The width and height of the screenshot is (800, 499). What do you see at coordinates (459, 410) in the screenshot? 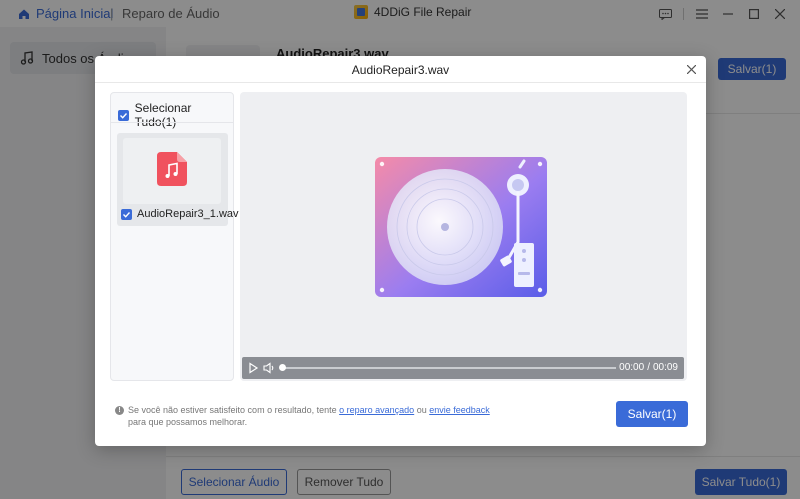
I see `send-feedback-link: envie feedback` at bounding box center [459, 410].